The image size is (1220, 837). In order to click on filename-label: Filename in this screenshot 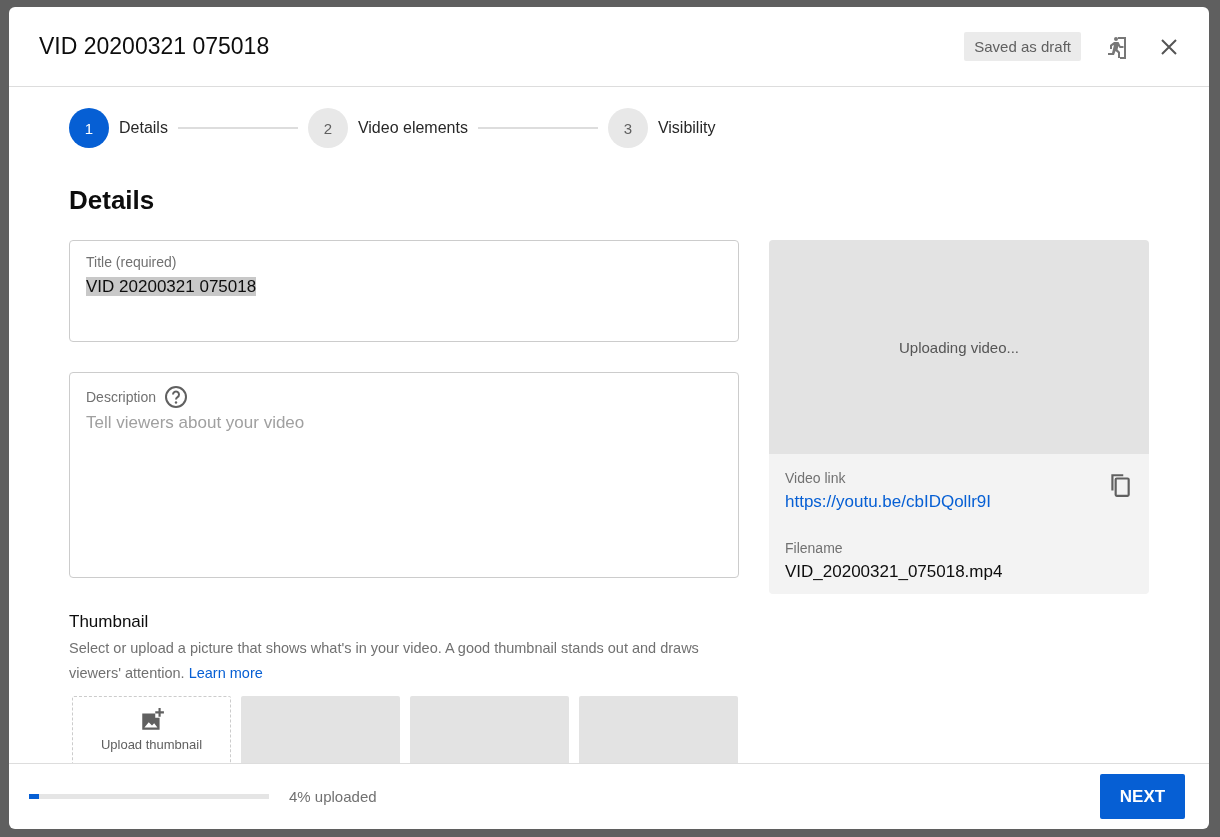, I will do `click(814, 548)`.